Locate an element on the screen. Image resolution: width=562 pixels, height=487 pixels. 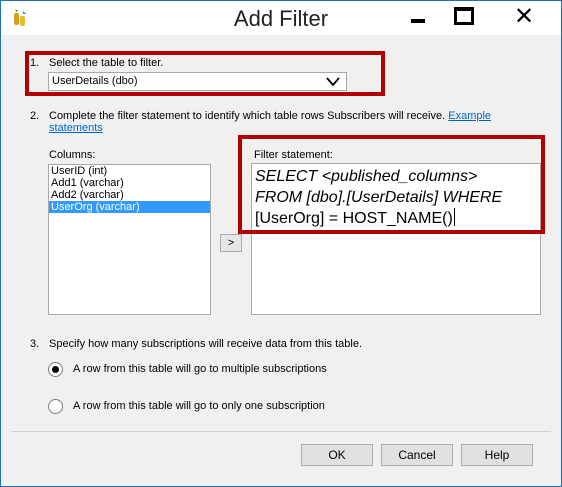
example-statements-link-cont: statements is located at coordinates (76, 128).